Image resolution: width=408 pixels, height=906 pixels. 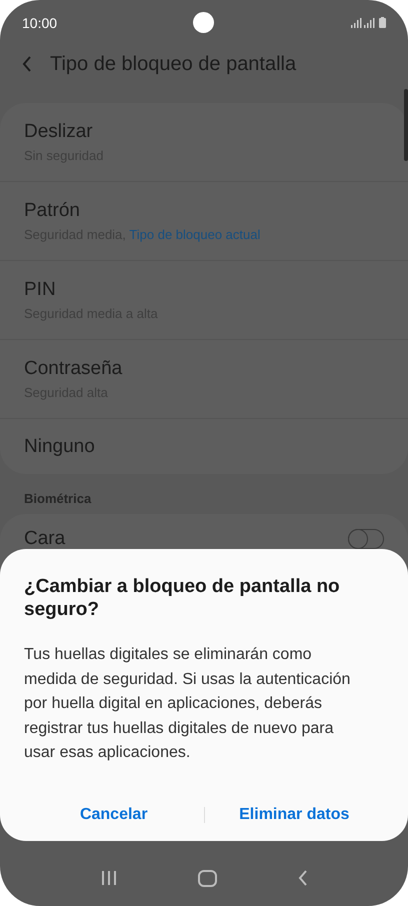 What do you see at coordinates (382, 22) in the screenshot?
I see `battery-icon` at bounding box center [382, 22].